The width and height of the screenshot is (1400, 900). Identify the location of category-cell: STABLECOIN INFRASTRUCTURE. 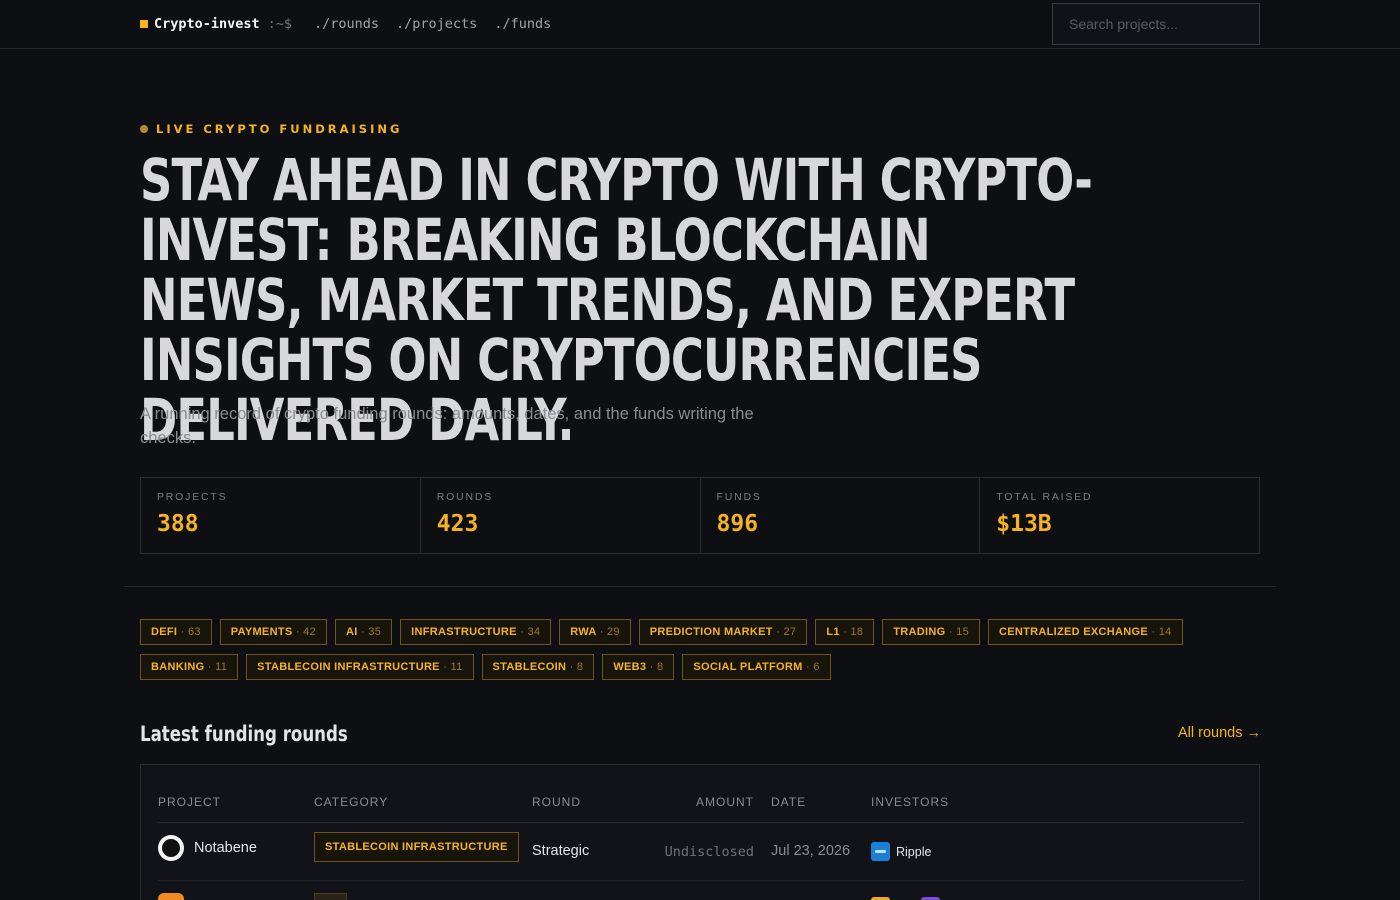
(416, 847).